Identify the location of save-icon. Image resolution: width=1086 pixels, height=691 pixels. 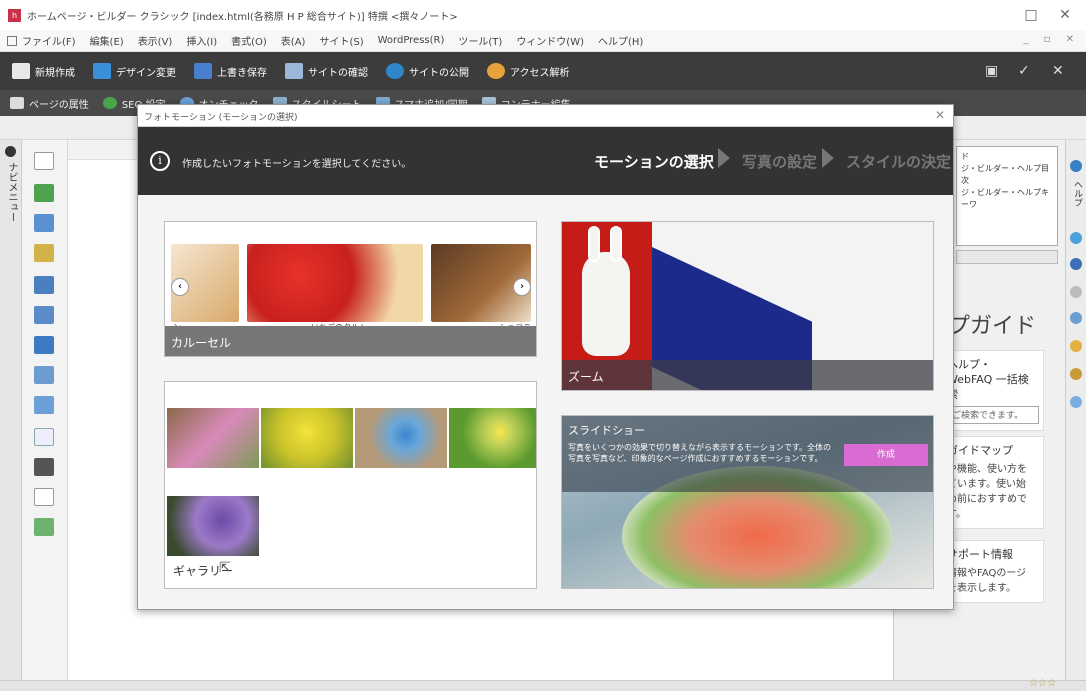
(203, 71).